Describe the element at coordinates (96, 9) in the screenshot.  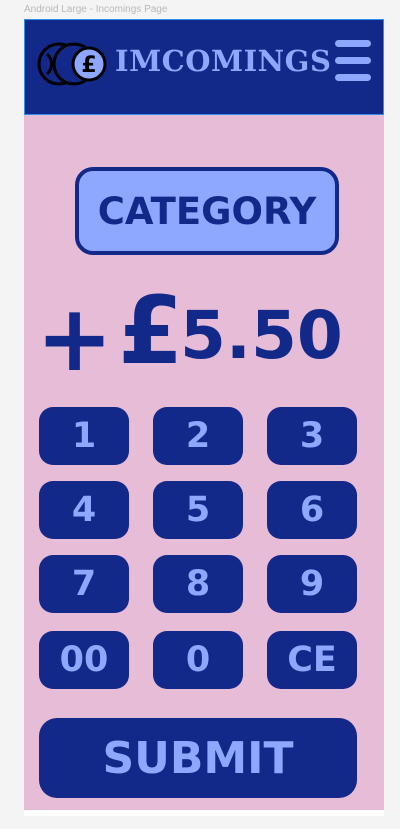
I see `frame-label: Android Large - Incomings Page` at that location.